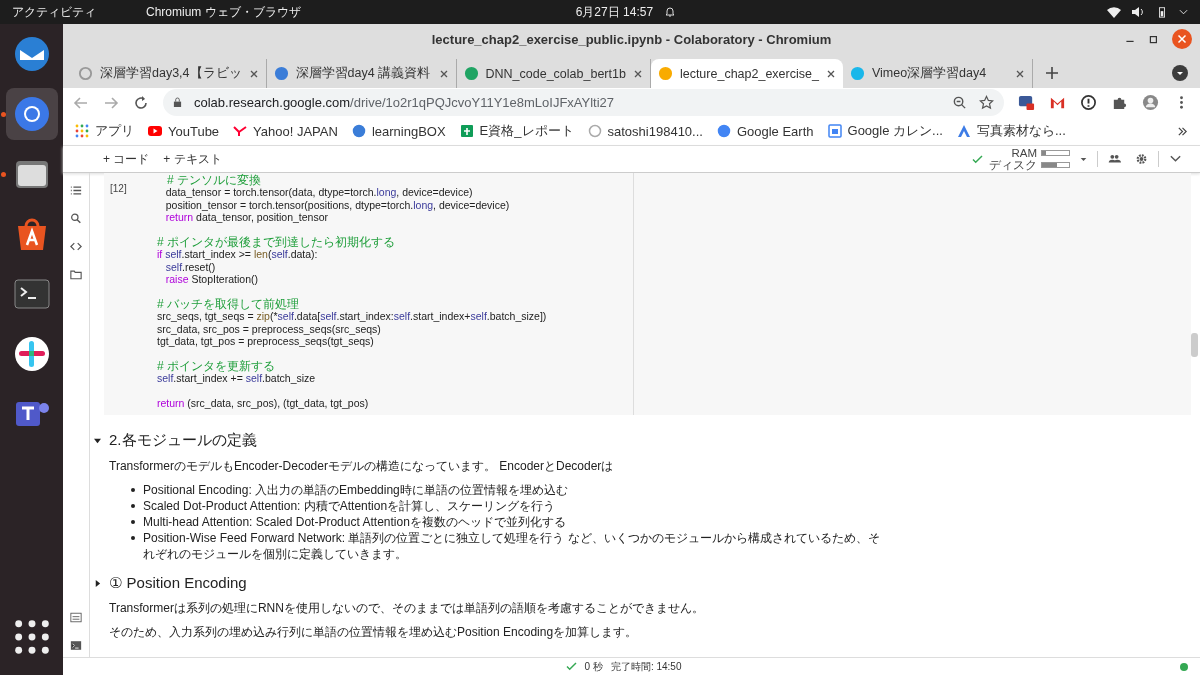 This screenshot has width=1200, height=675. I want to click on code-line: position_tensor = torch.tensor(positions, dtype=torch.long, device=device), so click(337, 205).